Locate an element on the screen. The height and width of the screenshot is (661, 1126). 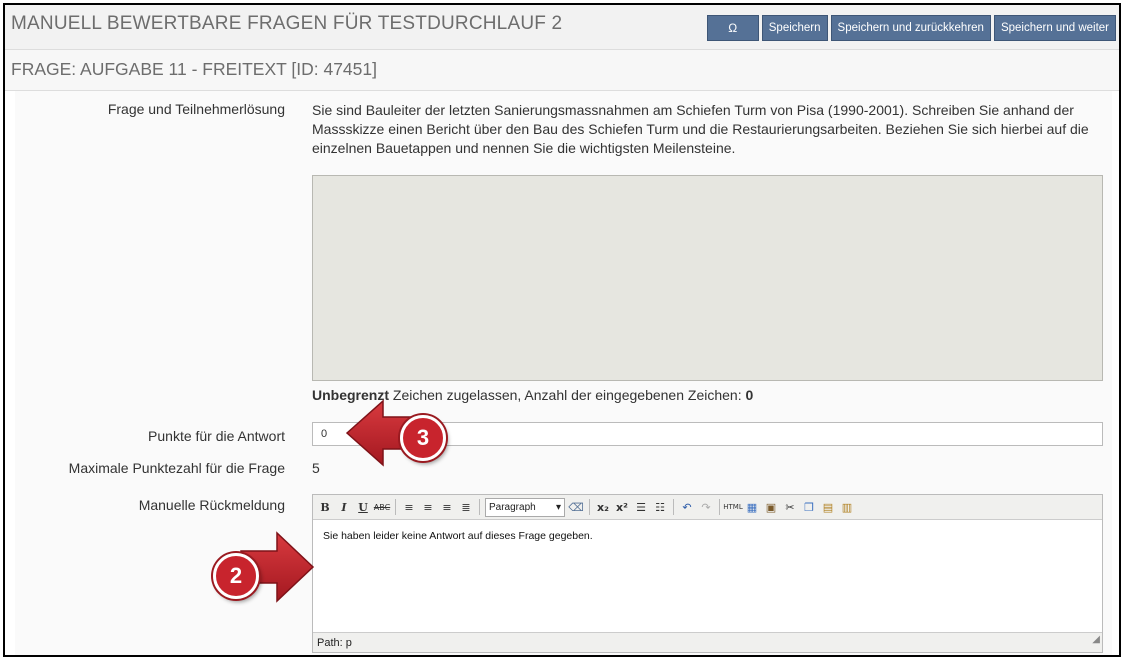
callout-badge-2: 2 is located at coordinates (236, 576).